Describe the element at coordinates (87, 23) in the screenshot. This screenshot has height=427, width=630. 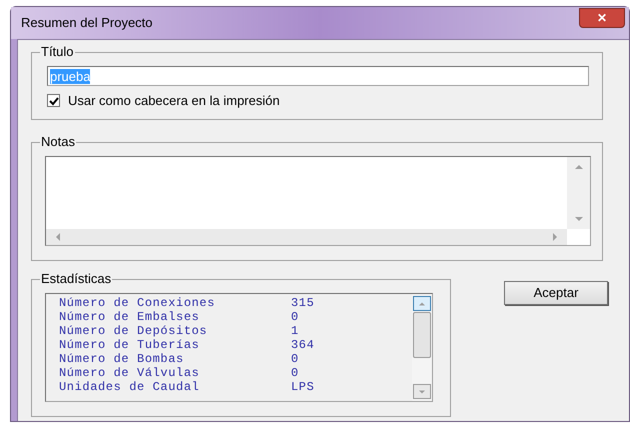
I see `window-title: Resumen del Proyecto` at that location.